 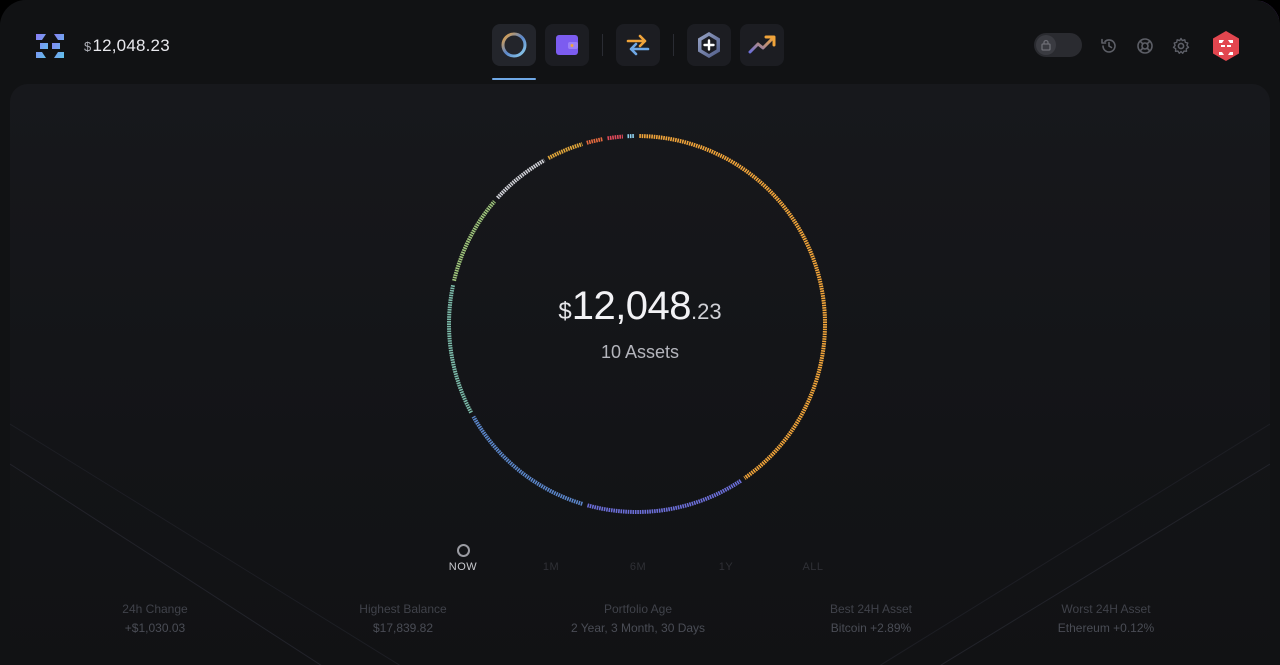 I want to click on range-tab-all: ALL, so click(x=813, y=567).